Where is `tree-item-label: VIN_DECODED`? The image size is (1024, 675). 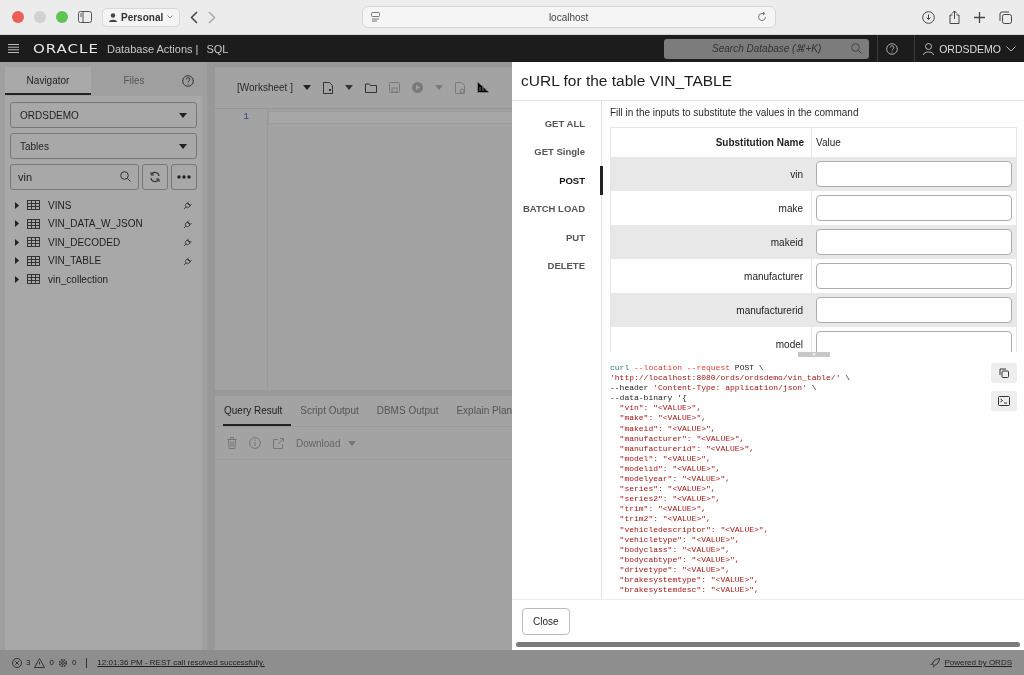
tree-item-label: VIN_DECODED is located at coordinates (111, 242).